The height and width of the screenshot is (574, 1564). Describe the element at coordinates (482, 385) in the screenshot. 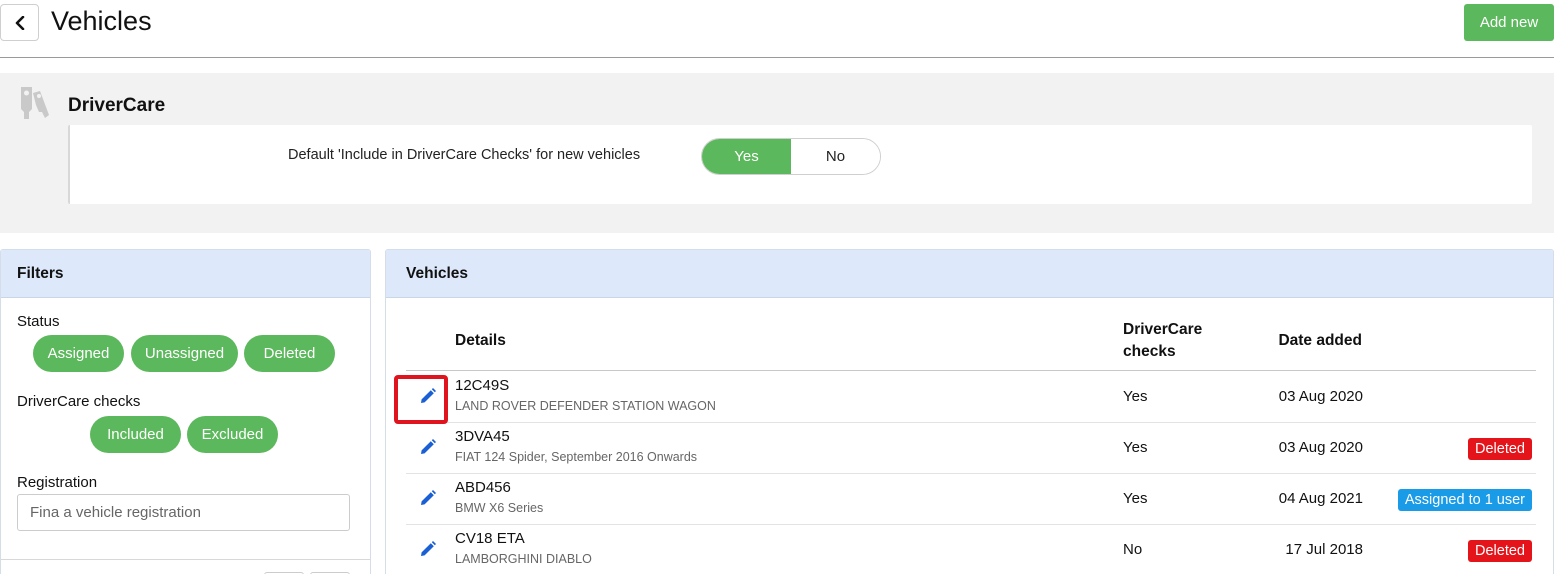

I see `vehicle-registration: 12C49S` at that location.